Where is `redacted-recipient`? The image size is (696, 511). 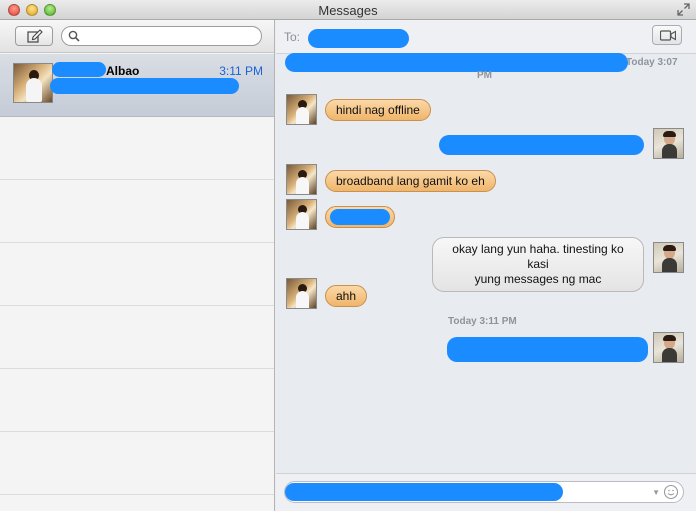 redacted-recipient is located at coordinates (358, 38).